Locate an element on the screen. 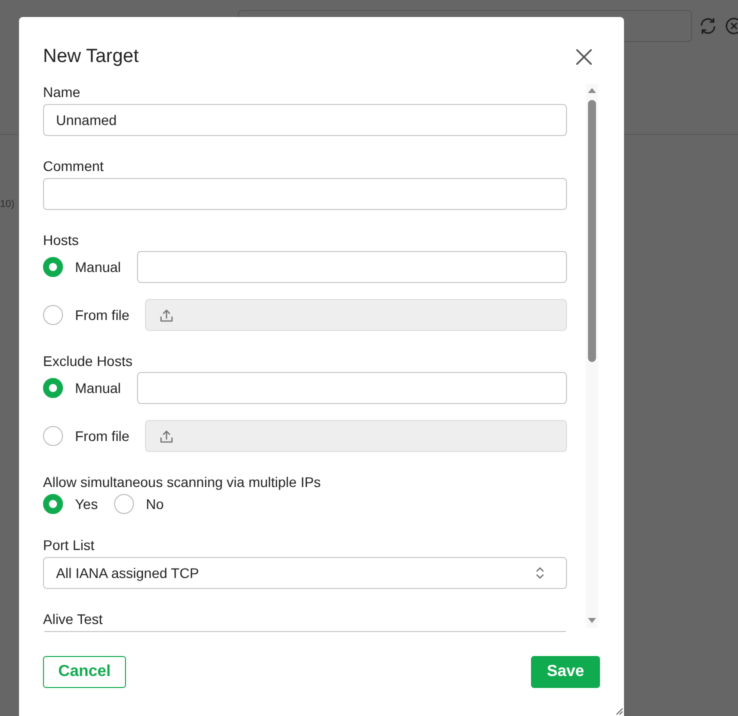 This screenshot has width=738, height=716. field-label: Allow simultaneous scanning via multiple IPs is located at coordinates (182, 482).